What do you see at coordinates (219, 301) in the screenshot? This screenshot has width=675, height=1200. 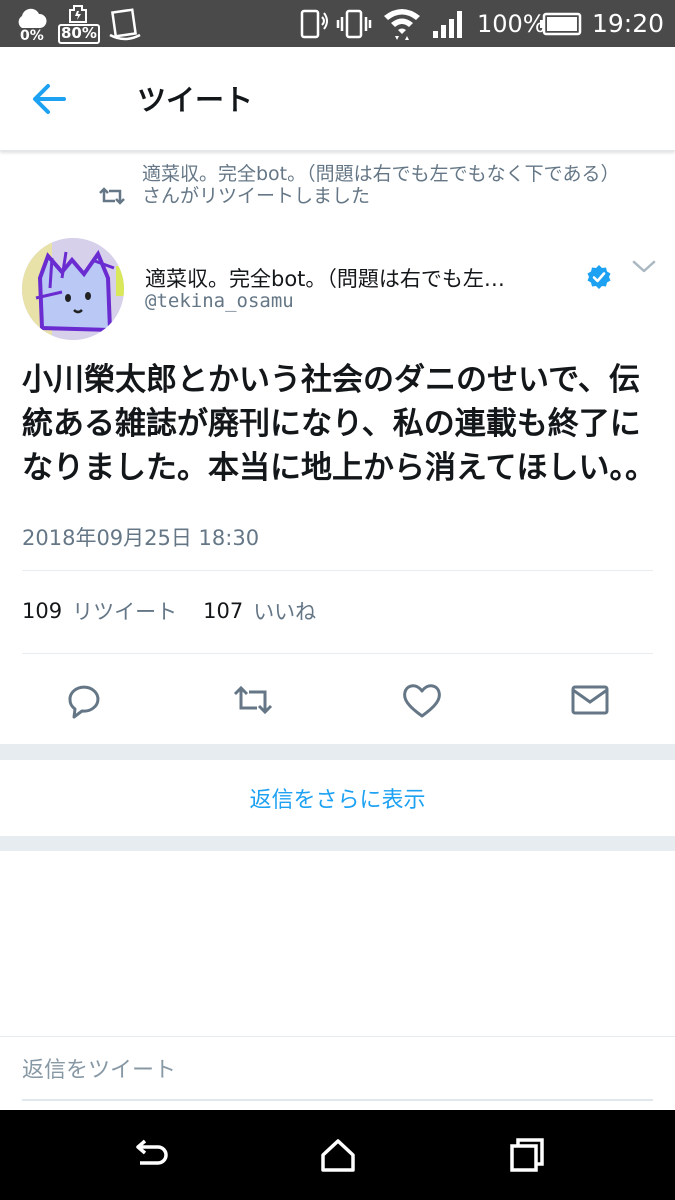 I see `author-handle: @tekina_osamu` at bounding box center [219, 301].